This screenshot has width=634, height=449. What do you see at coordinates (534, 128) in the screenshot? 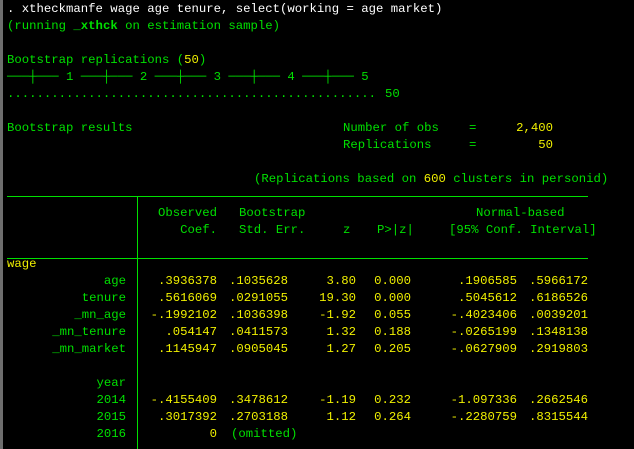
I see `nobs-value: 2,400` at bounding box center [534, 128].